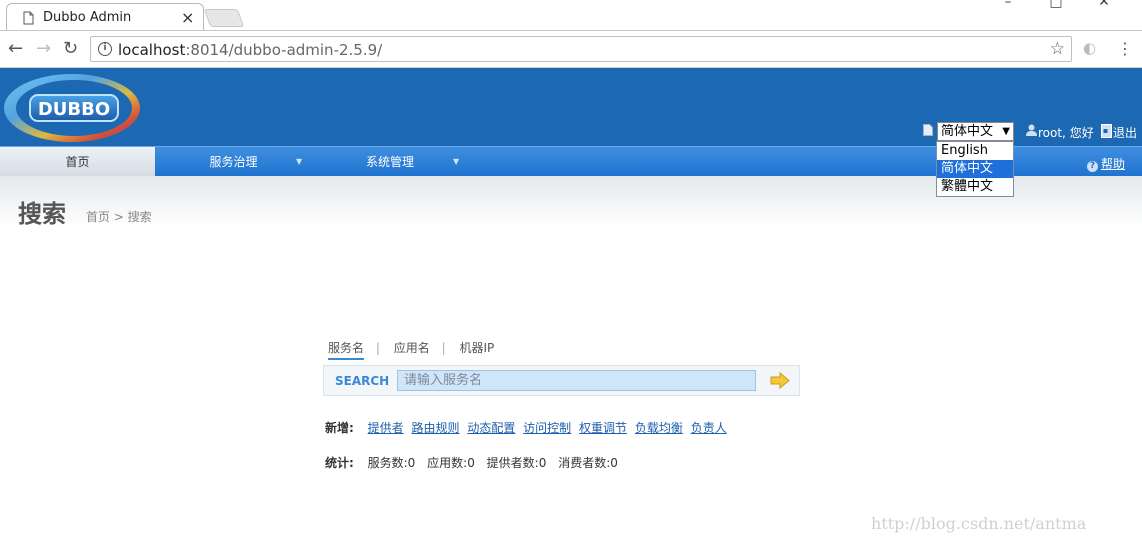  What do you see at coordinates (547, 428) in the screenshot?
I see `add-access-control-link: 访问控制` at bounding box center [547, 428].